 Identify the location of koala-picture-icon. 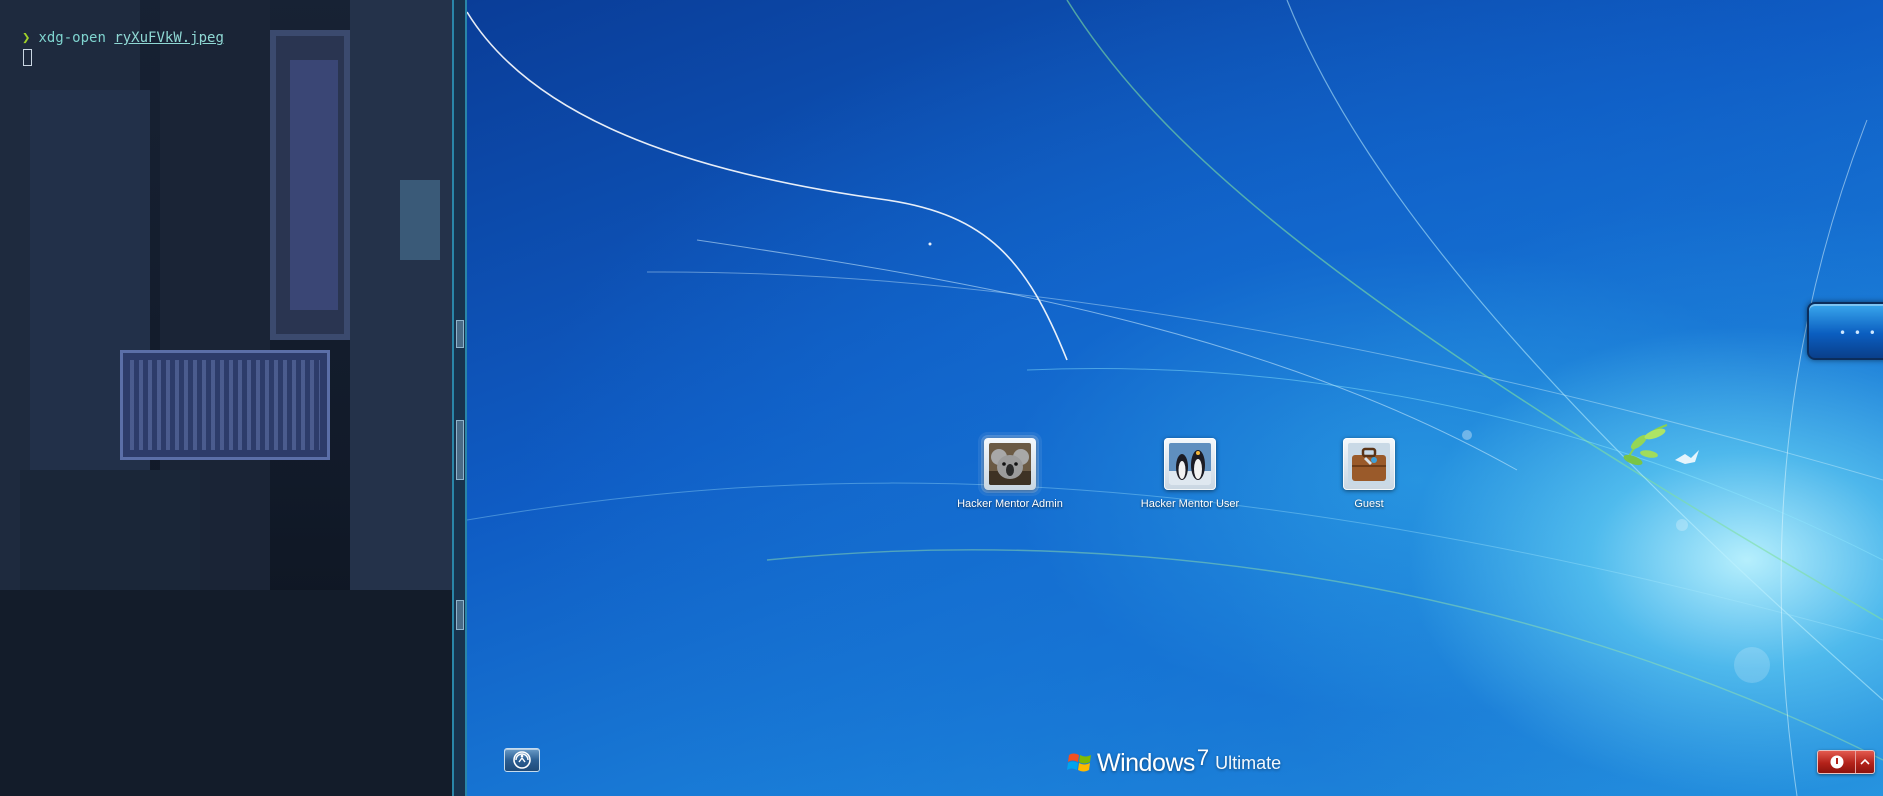
(1010, 464).